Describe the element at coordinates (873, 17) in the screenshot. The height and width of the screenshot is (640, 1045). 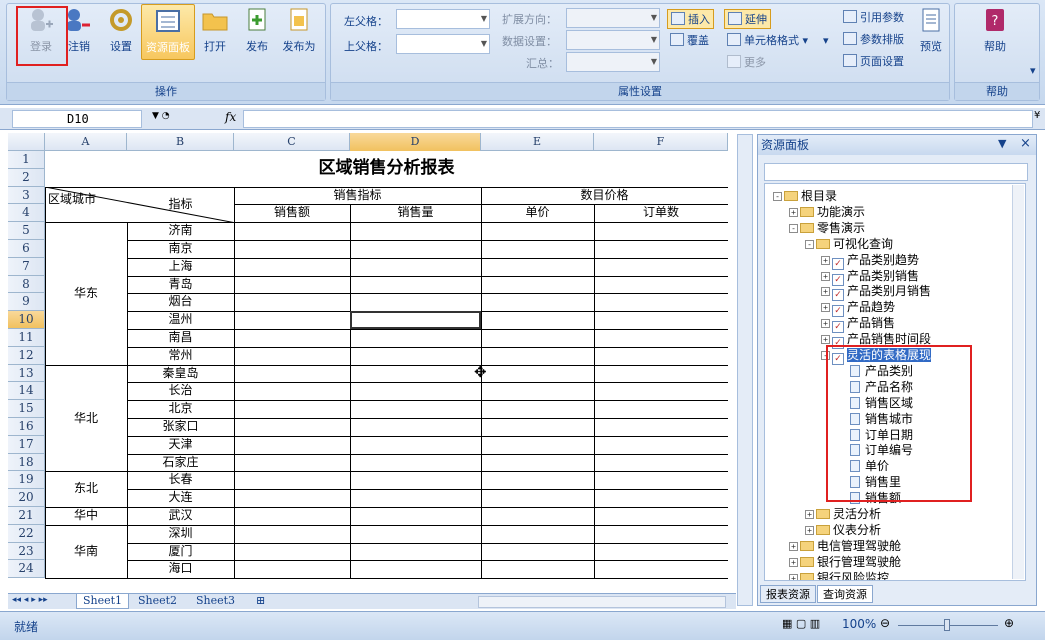
I see `ref-params-button: 引用参数` at that location.